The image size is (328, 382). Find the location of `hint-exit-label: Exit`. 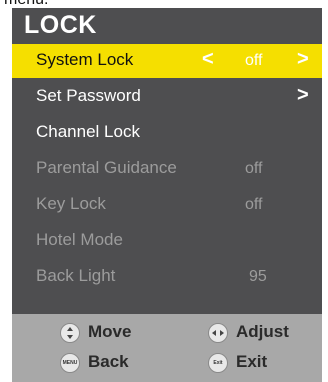

hint-exit-label: Exit is located at coordinates (252, 361).